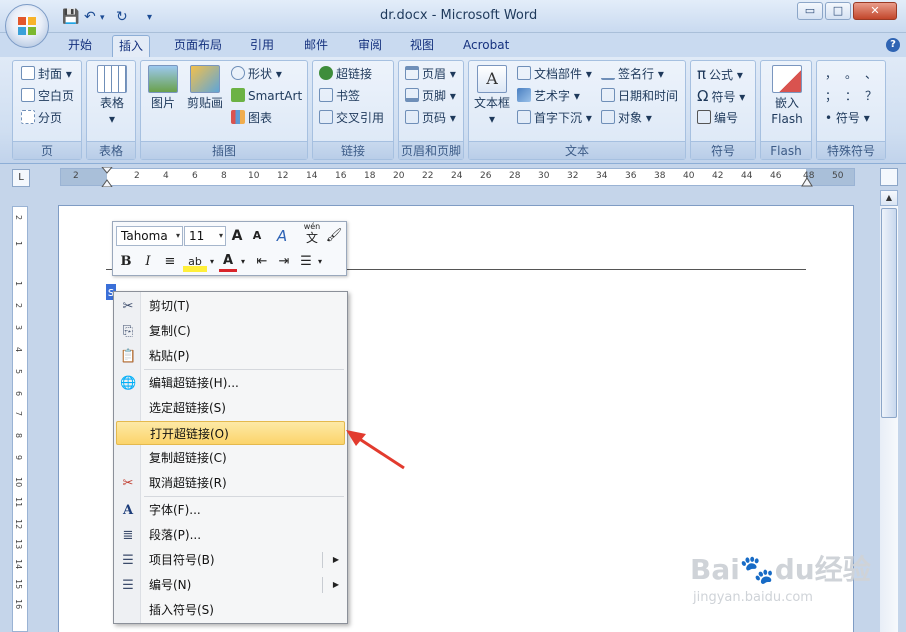  Describe the element at coordinates (626, 118) in the screenshot. I see `object-button: 对象 ▾` at that location.